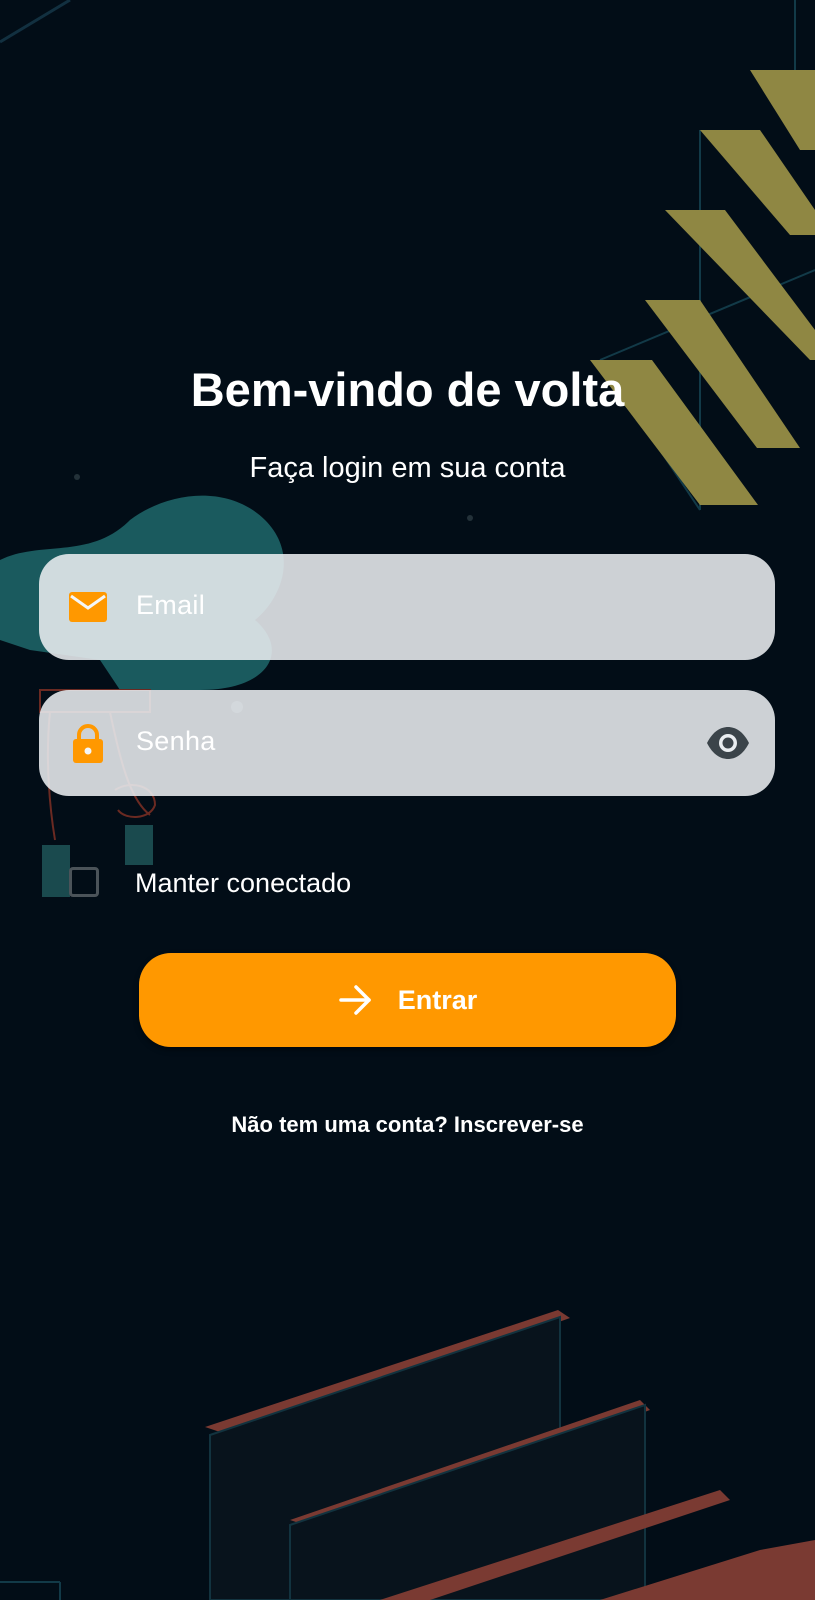  Describe the element at coordinates (88, 743) in the screenshot. I see `lock-icon` at that location.